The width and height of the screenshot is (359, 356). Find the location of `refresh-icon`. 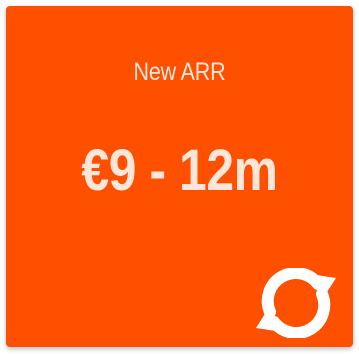

refresh-icon is located at coordinates (296, 303).